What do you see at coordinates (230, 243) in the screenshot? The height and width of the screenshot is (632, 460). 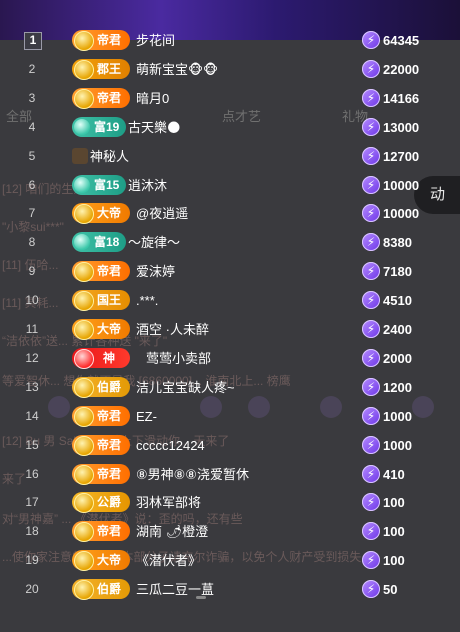 I see `rank-row: 8 富18 ～旋律～ ⚡ 8380` at bounding box center [230, 243].